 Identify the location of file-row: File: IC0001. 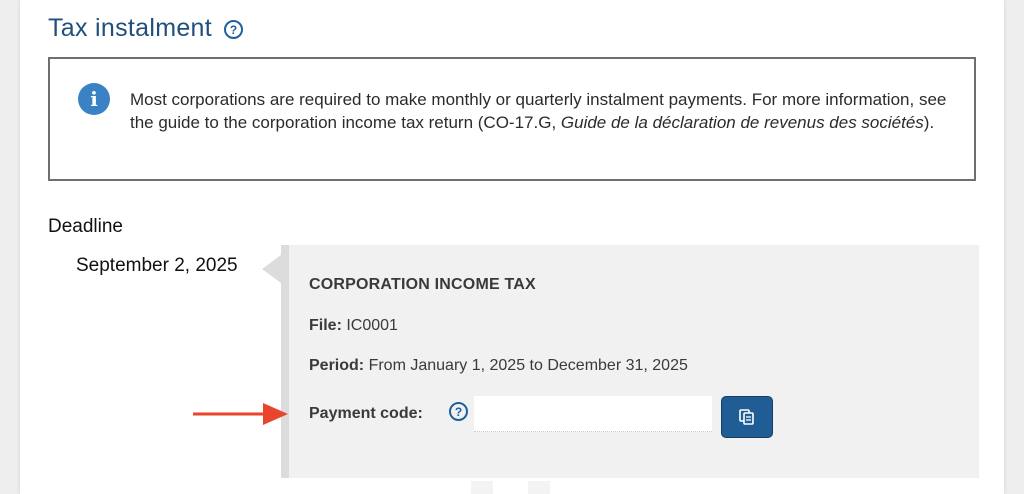
(353, 326).